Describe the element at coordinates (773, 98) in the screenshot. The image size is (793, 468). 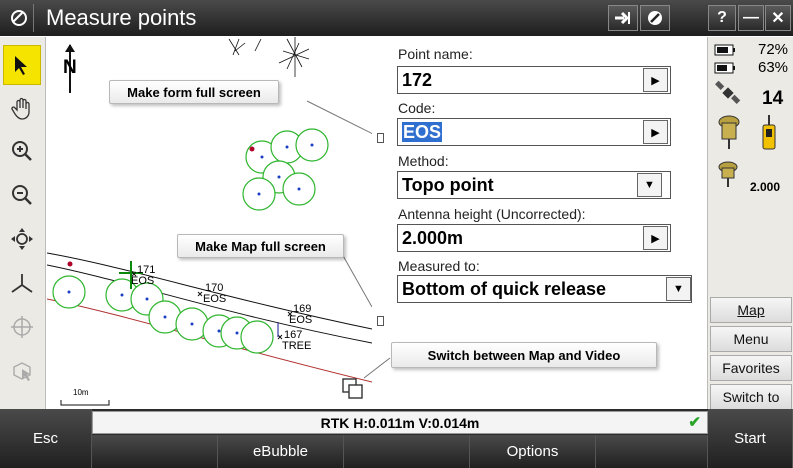
I see `satellite-count: 14` at that location.